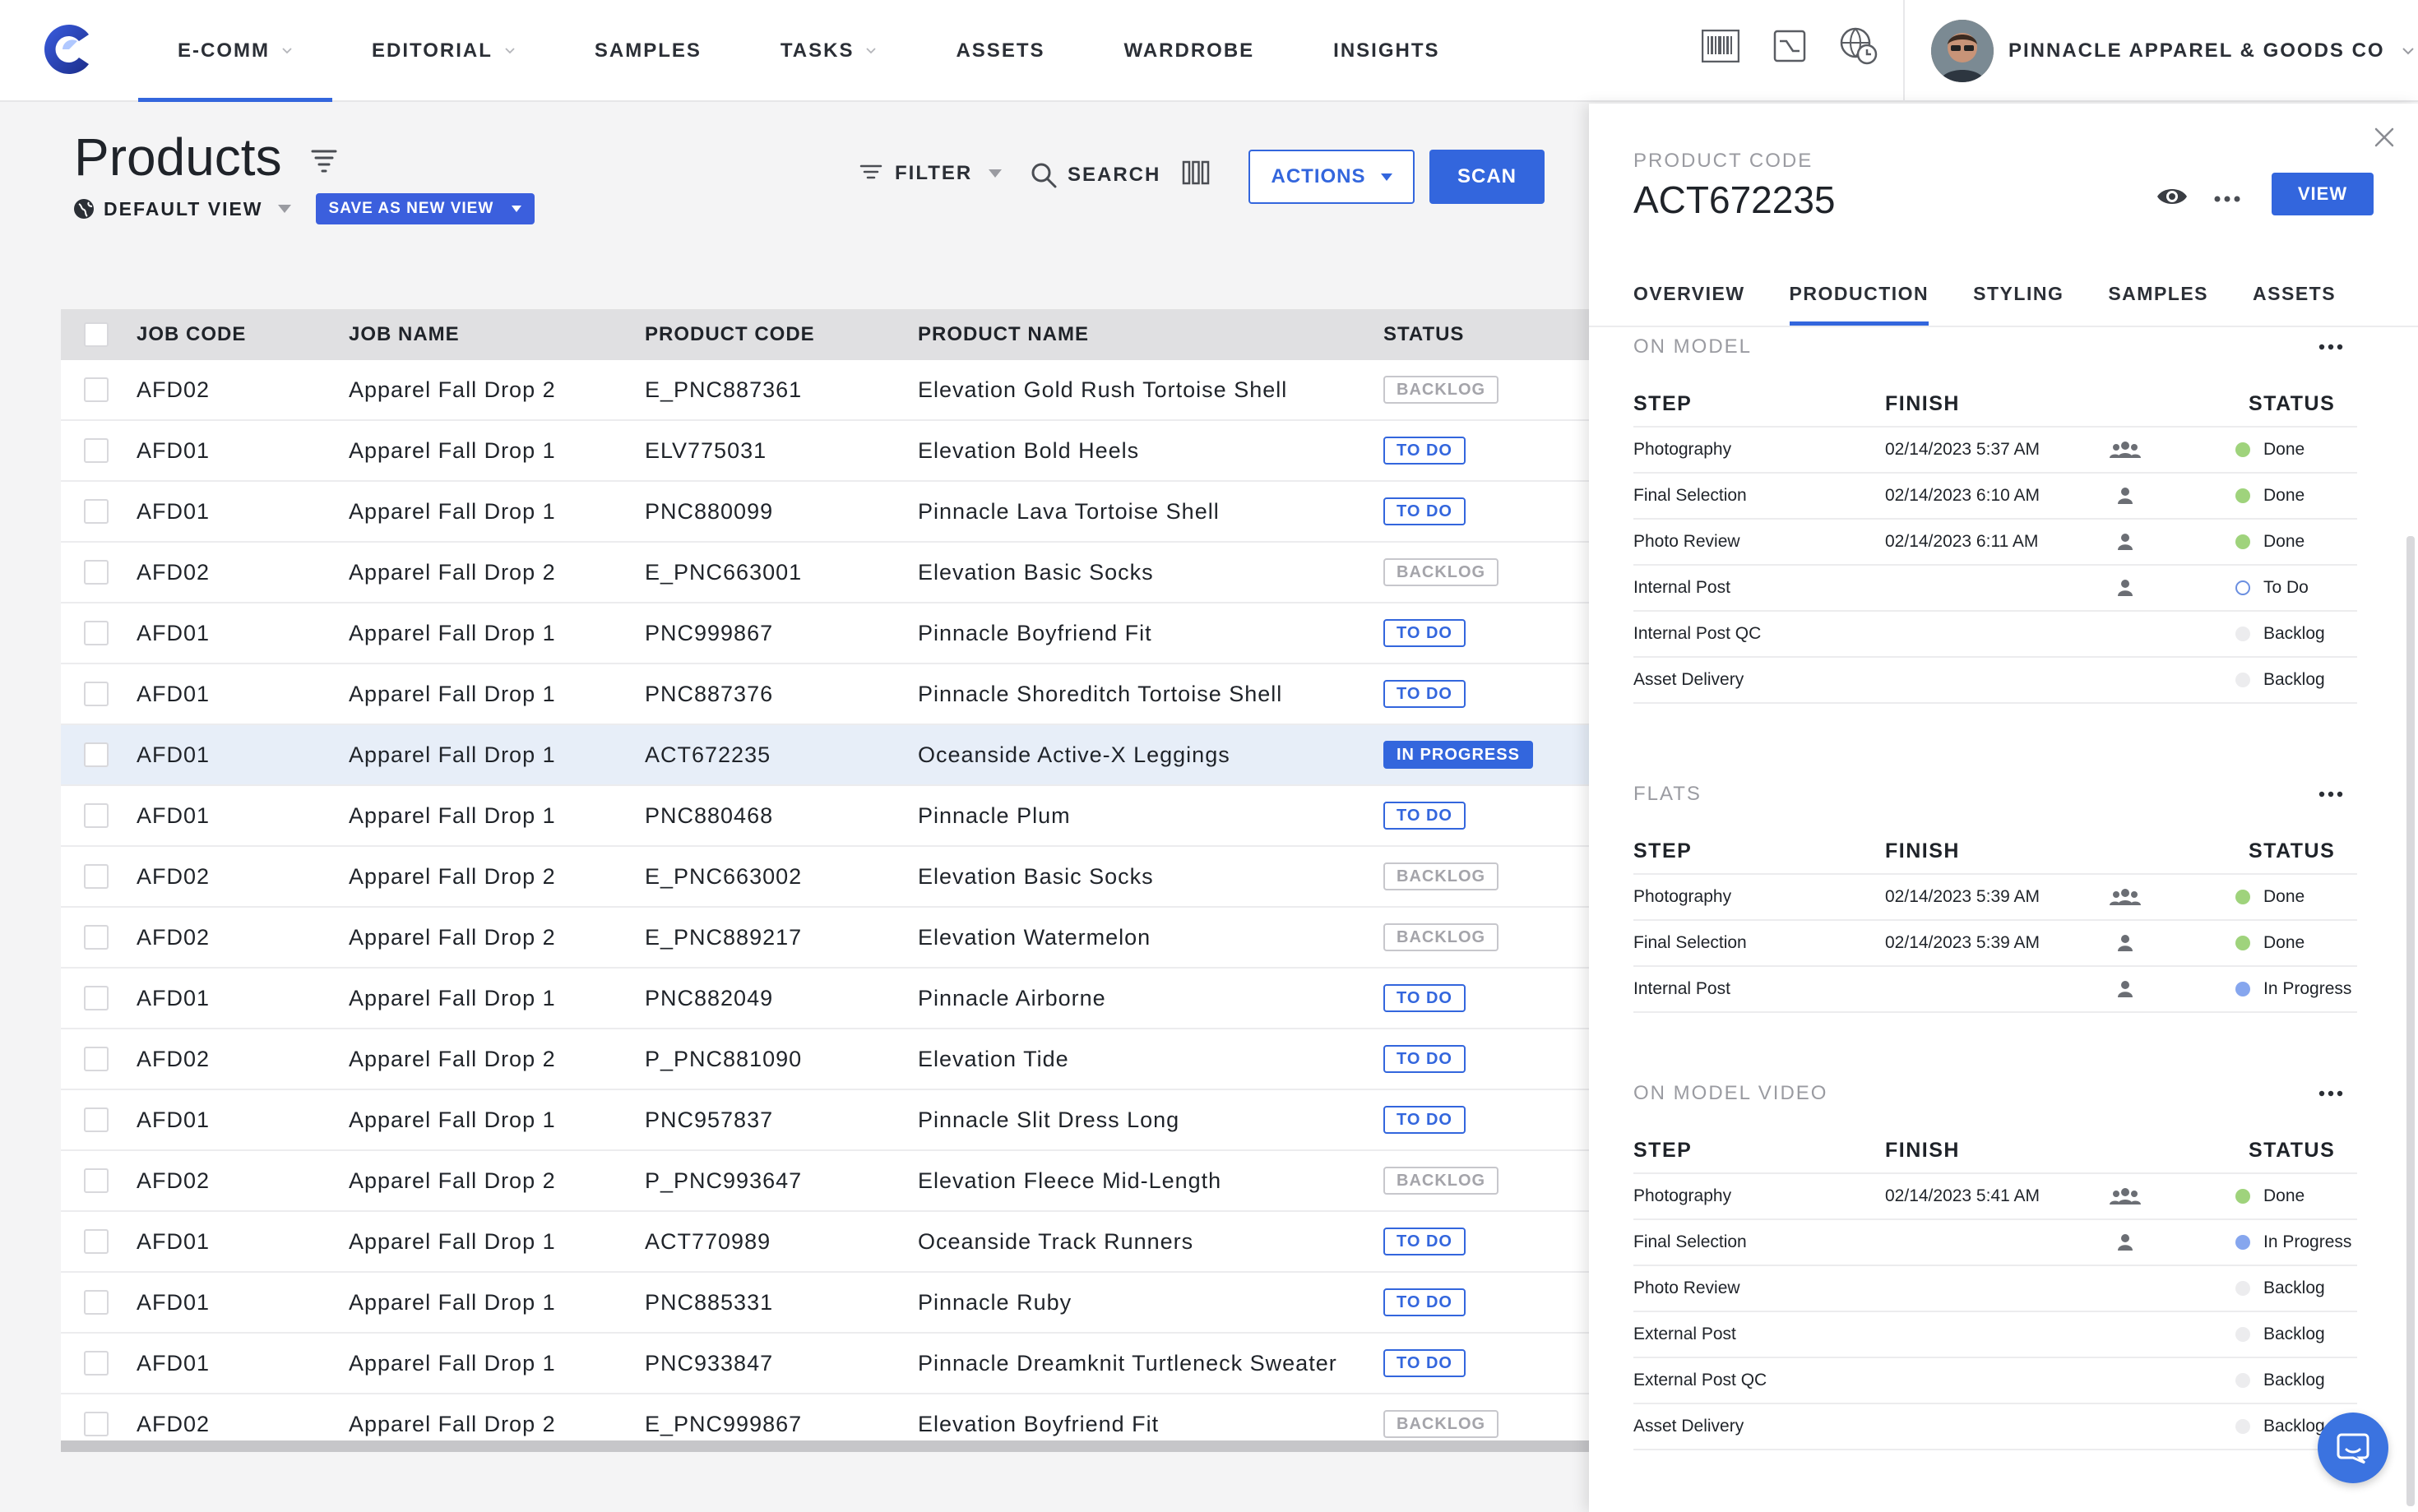 The image size is (2418, 1512). What do you see at coordinates (1331, 177) in the screenshot?
I see `actions-button: ACTIONS` at bounding box center [1331, 177].